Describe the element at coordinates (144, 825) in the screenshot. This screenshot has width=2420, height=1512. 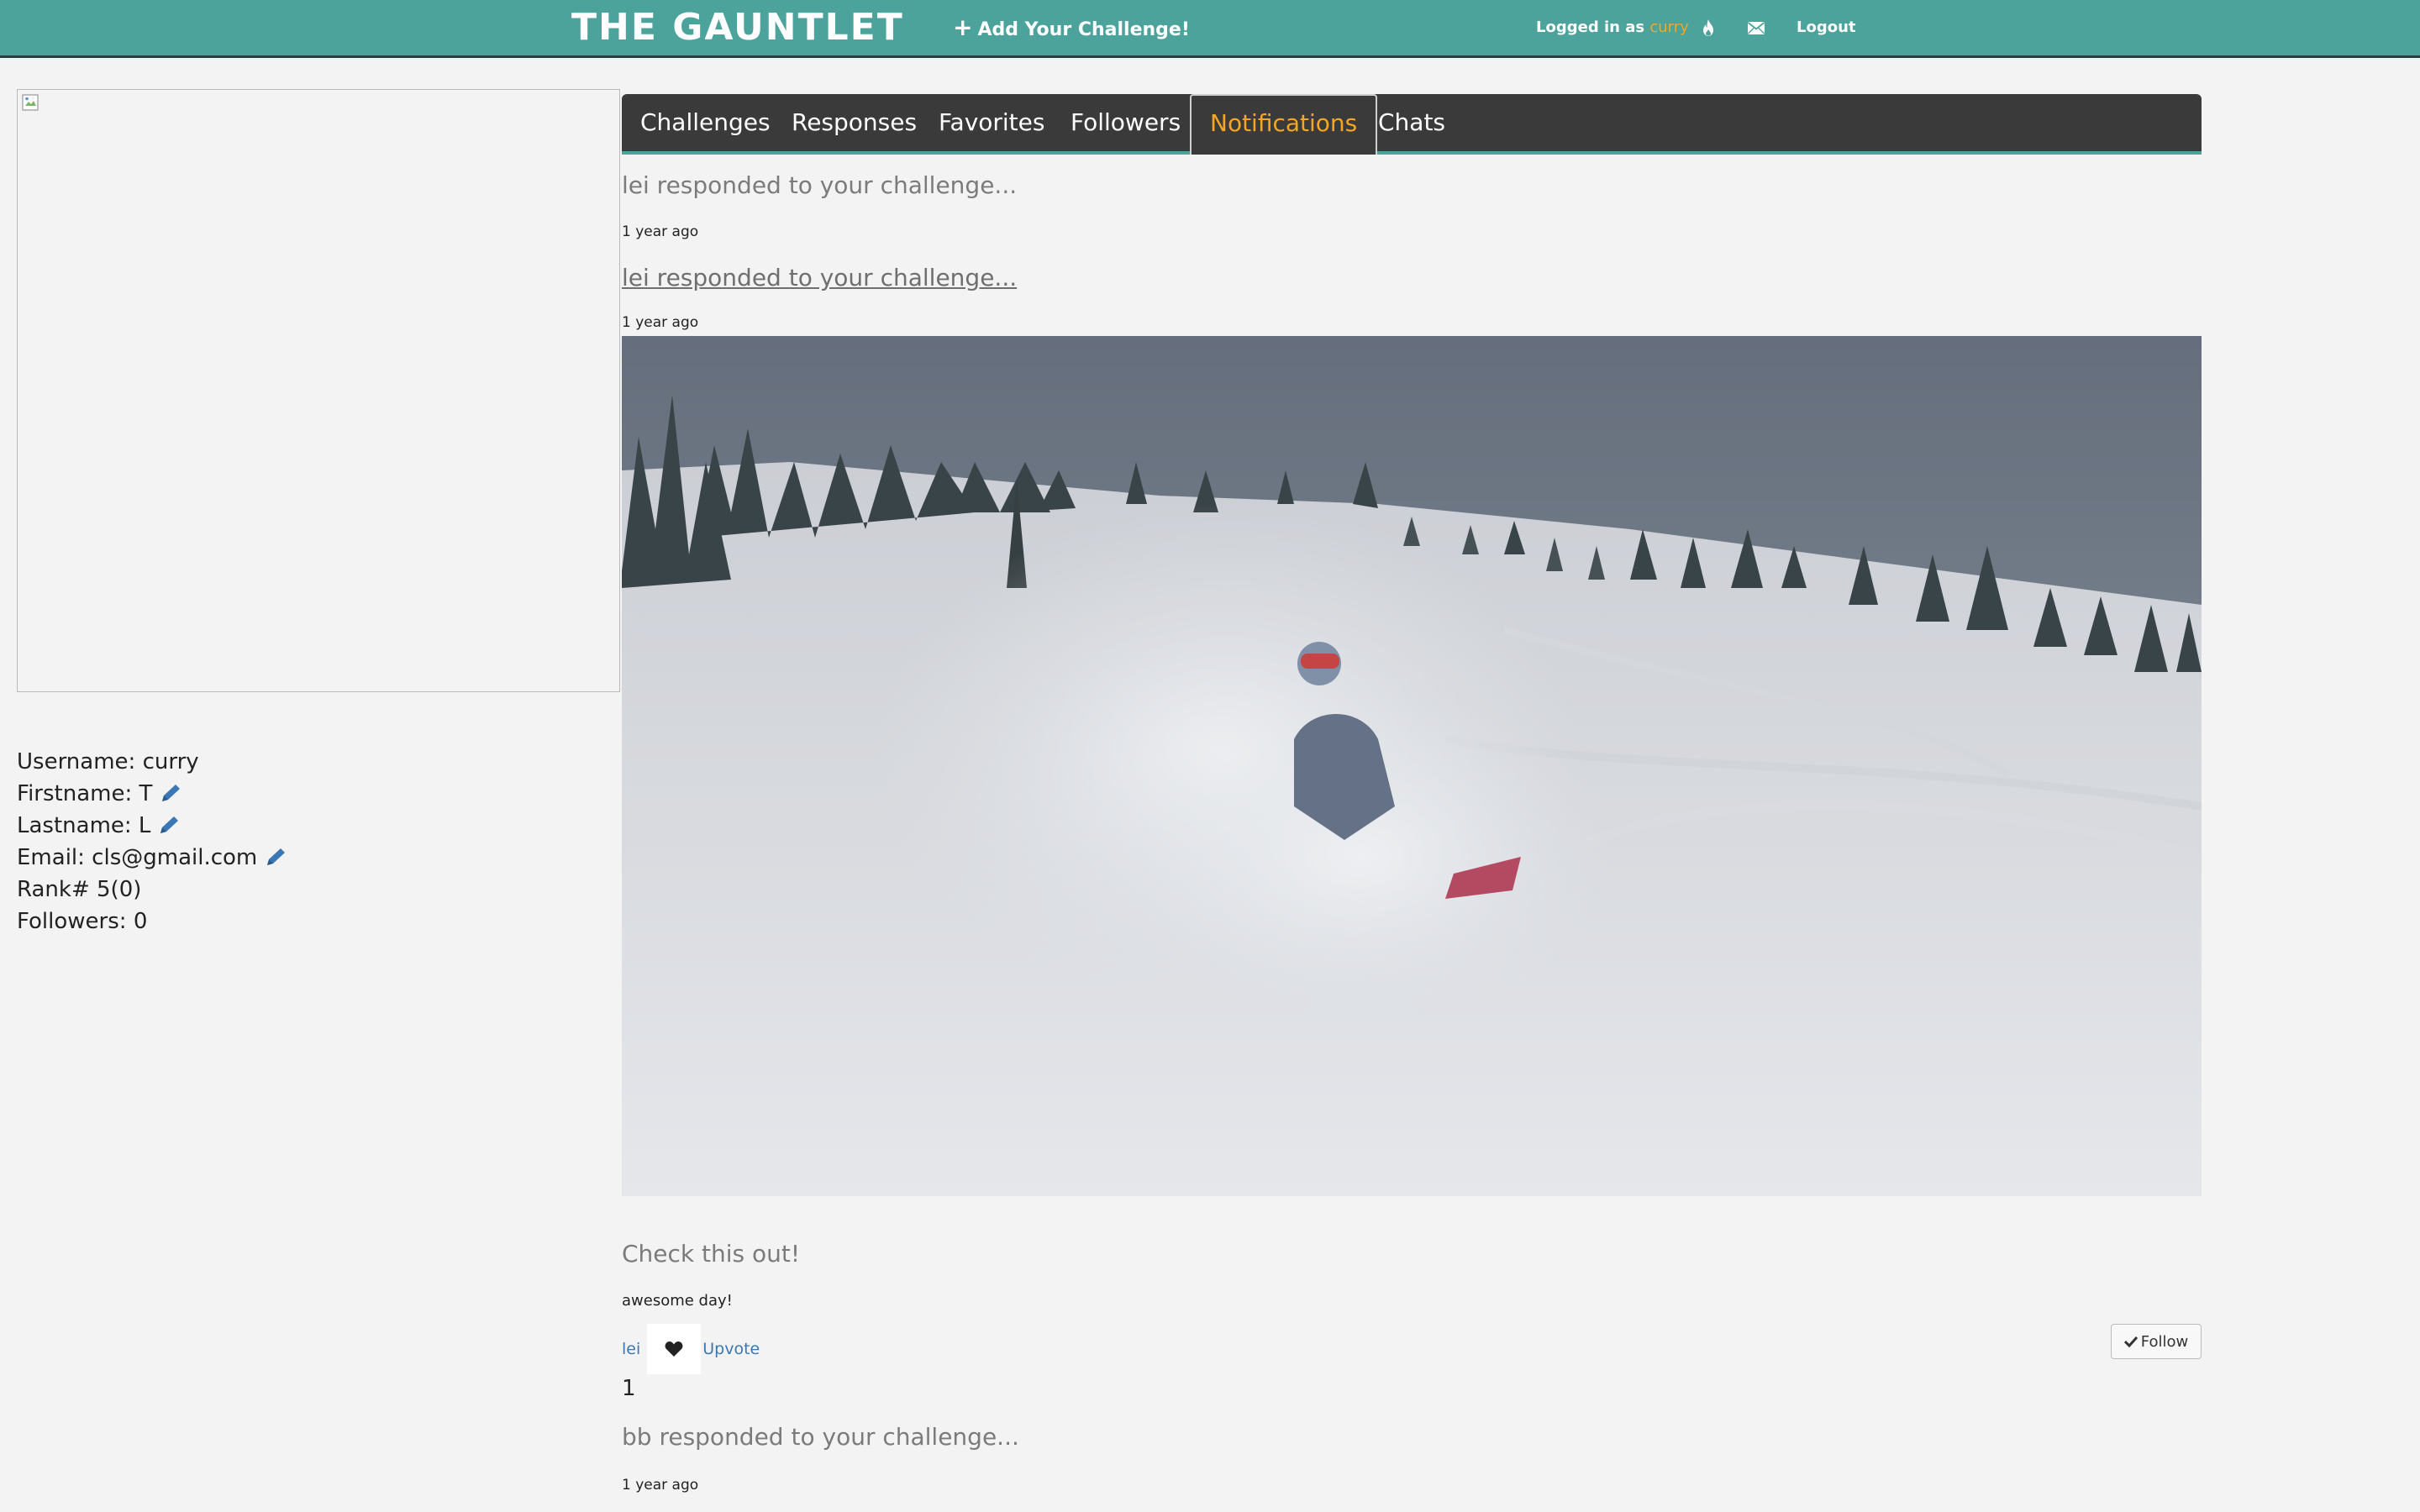
I see `lastname-value: L` at that location.